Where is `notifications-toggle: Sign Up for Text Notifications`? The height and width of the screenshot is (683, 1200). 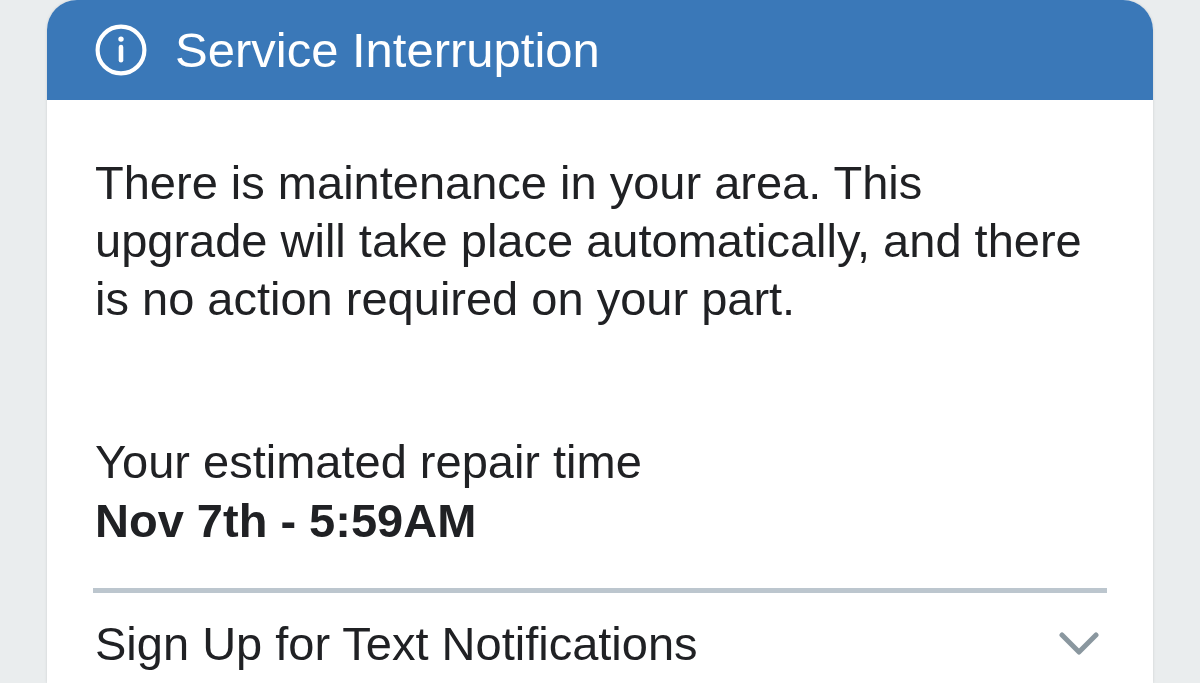 notifications-toggle: Sign Up for Text Notifications is located at coordinates (600, 644).